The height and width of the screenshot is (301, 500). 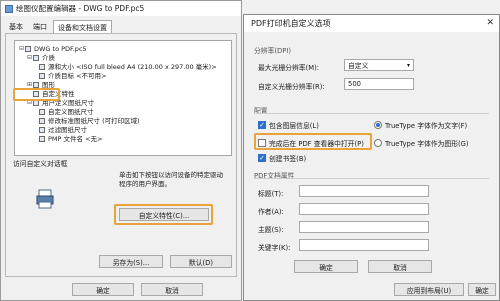 I want to click on keywords-label: 关键字(K):, so click(x=274, y=248).